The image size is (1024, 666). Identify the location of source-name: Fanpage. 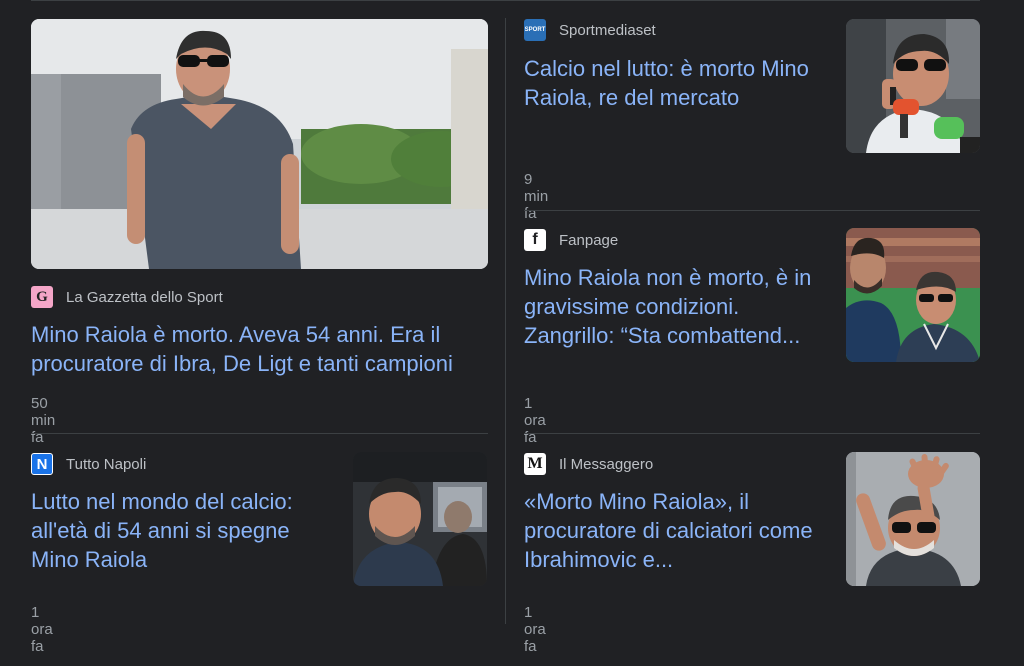
(589, 240).